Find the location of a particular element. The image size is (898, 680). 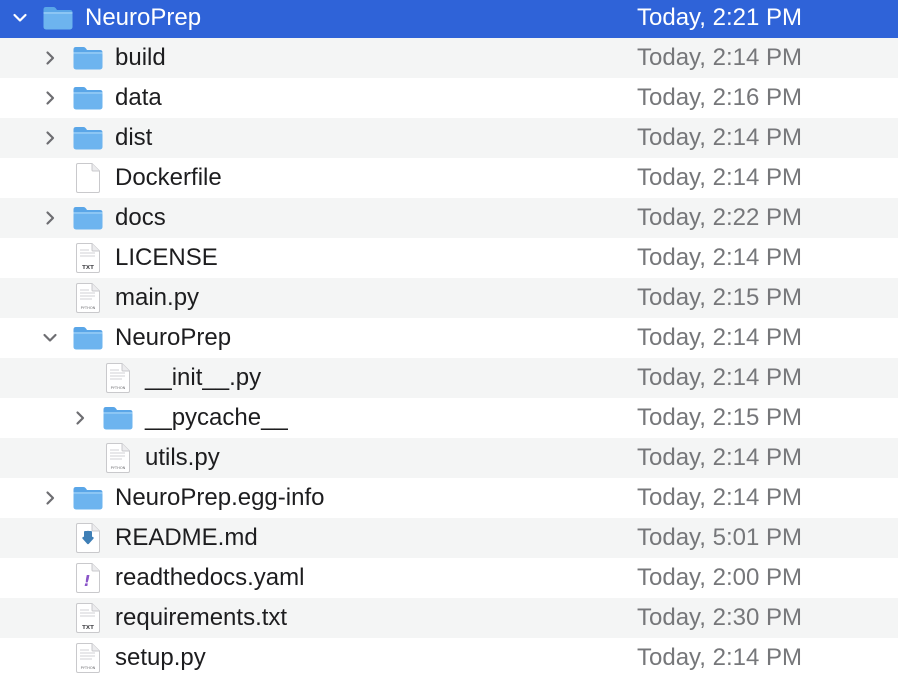

list-item-requirements-txt-d1: TXT requirements.txt Today, 2:30 PM is located at coordinates (449, 618).